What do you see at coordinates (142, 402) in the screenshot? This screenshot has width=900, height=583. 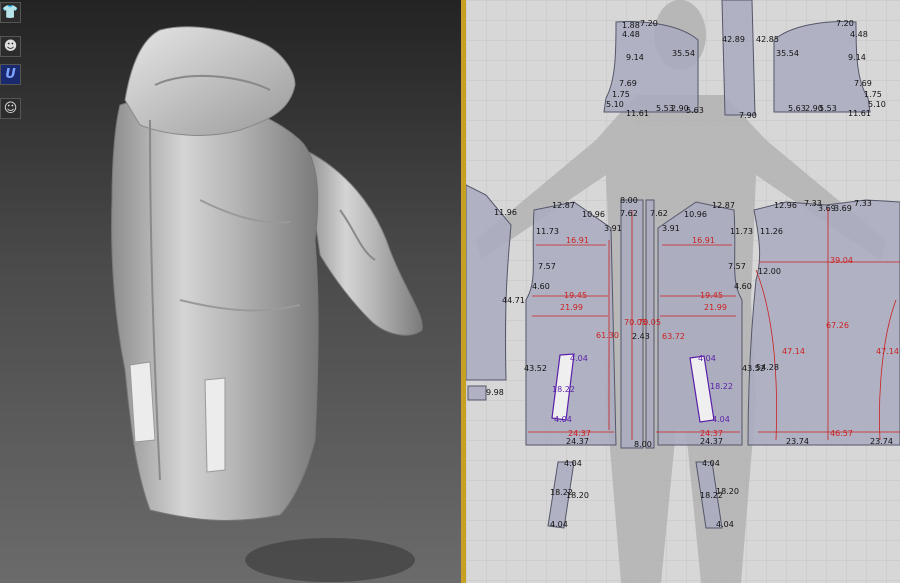 I see `jacket-pocket-left` at bounding box center [142, 402].